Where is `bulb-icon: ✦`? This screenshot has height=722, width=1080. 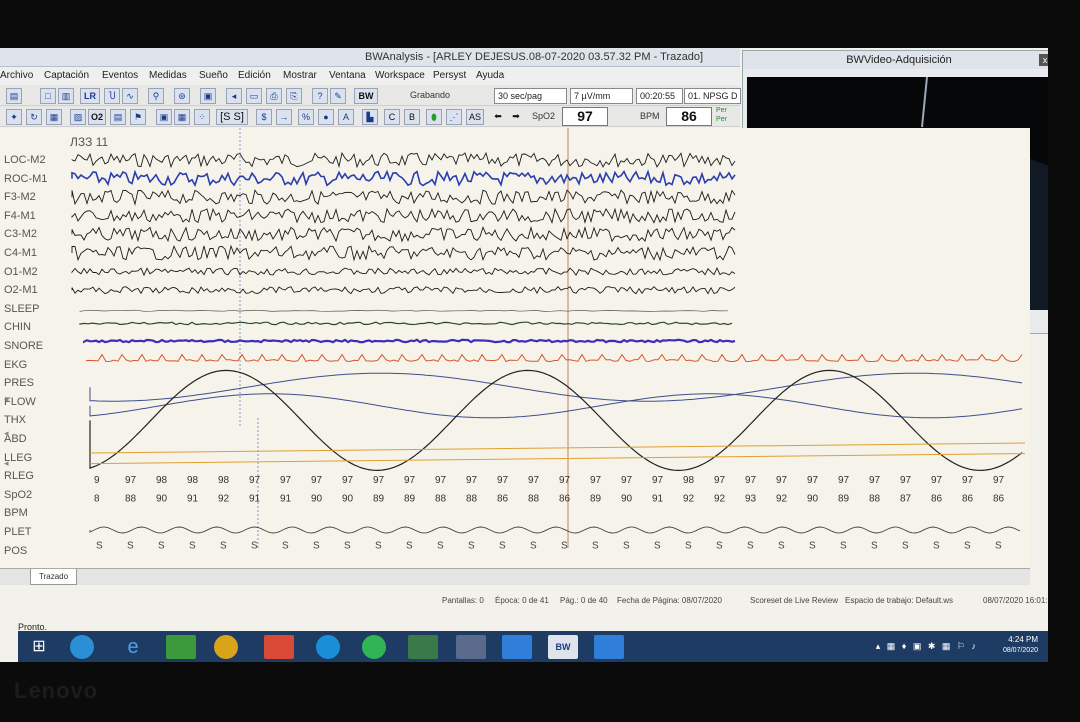
bulb-icon: ✦ is located at coordinates (14, 117).